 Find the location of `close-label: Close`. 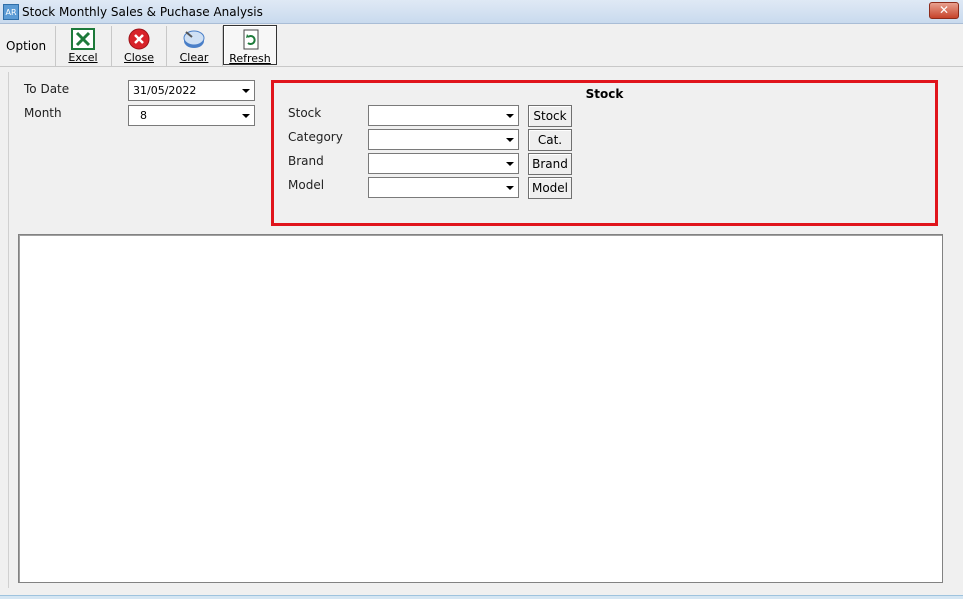

close-label: Close is located at coordinates (139, 57).